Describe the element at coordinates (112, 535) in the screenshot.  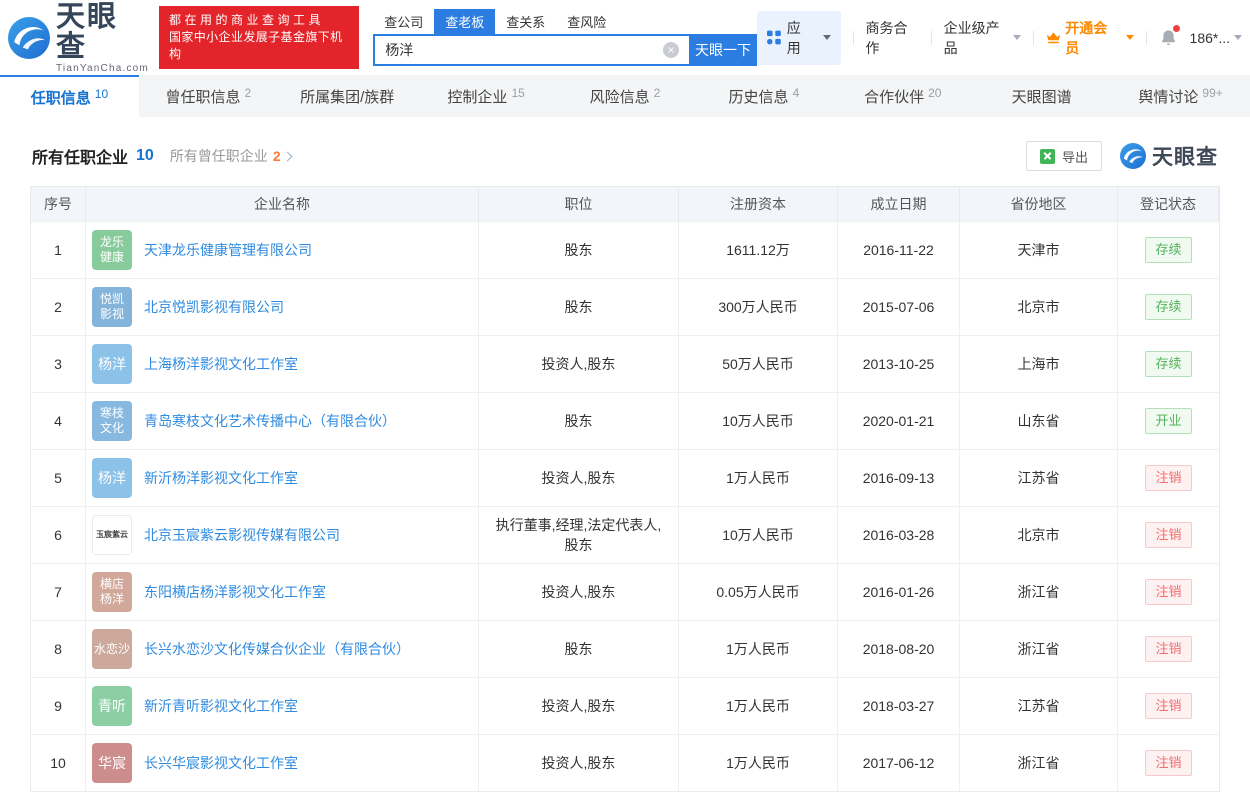
I see `company-logo: 玉宸紫云` at that location.